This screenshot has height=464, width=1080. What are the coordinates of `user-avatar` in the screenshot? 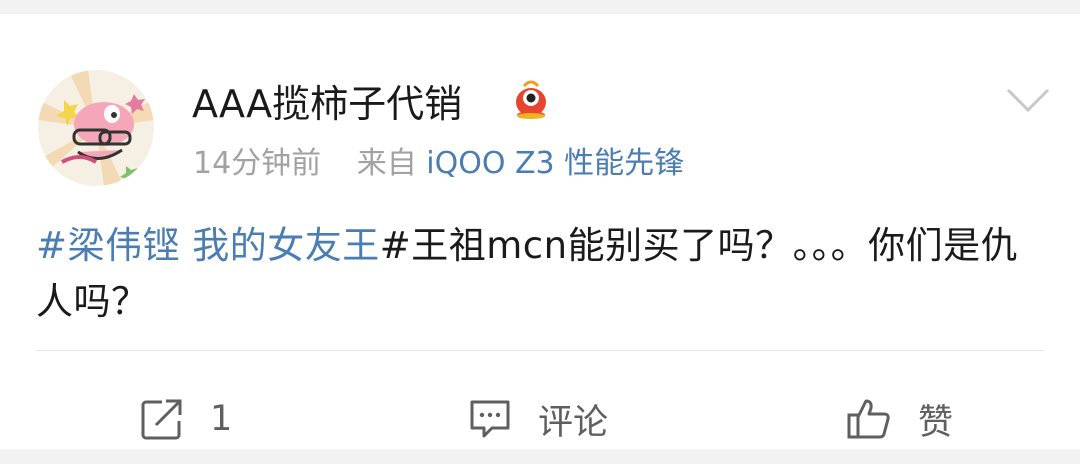 It's located at (96, 128).